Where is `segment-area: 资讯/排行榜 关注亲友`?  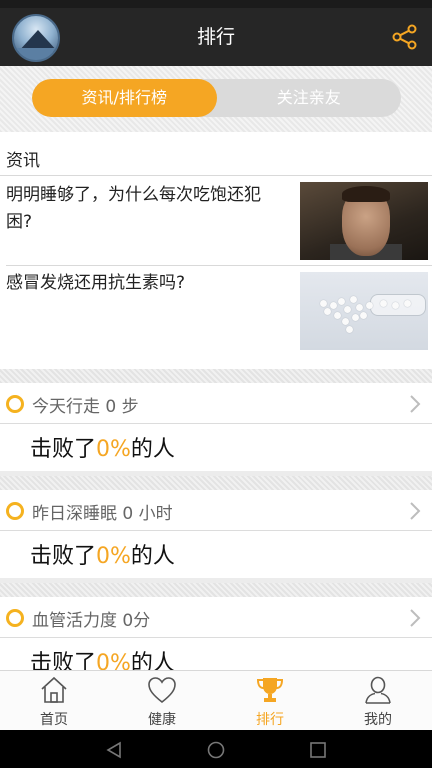 segment-area: 资讯/排行榜 关注亲友 is located at coordinates (216, 99).